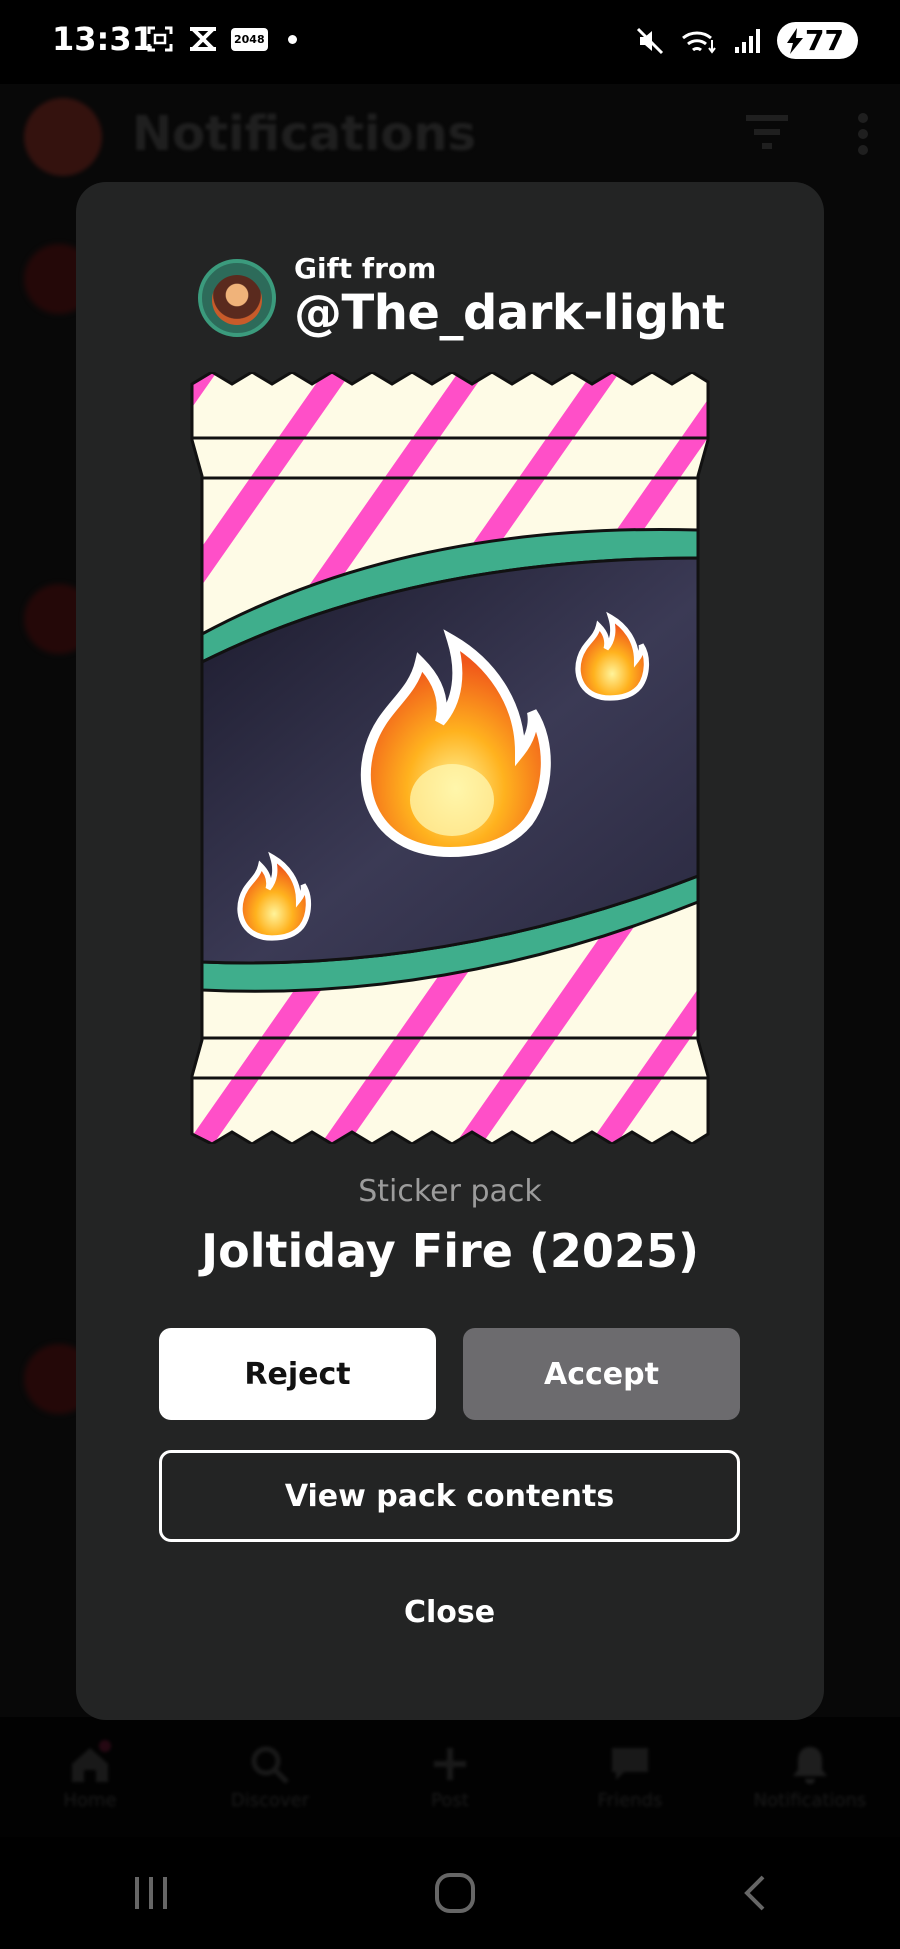 The width and height of the screenshot is (900, 1949). I want to click on status-left-icons: 2048, so click(221, 39).